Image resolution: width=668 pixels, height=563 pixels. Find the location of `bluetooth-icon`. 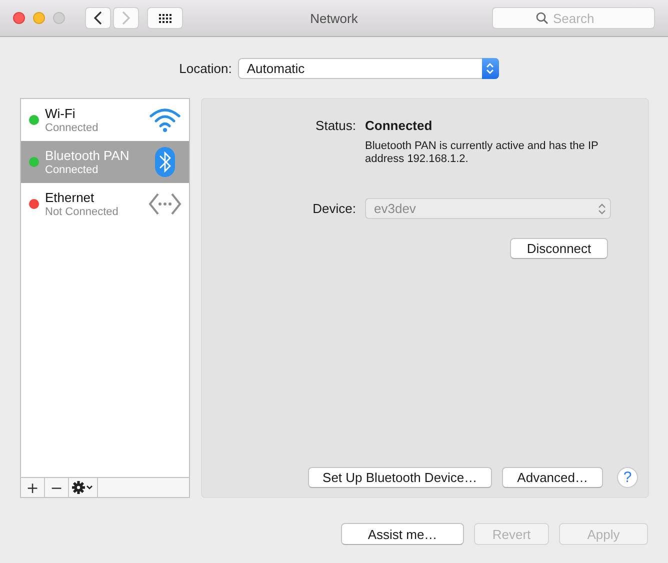

bluetooth-icon is located at coordinates (165, 162).